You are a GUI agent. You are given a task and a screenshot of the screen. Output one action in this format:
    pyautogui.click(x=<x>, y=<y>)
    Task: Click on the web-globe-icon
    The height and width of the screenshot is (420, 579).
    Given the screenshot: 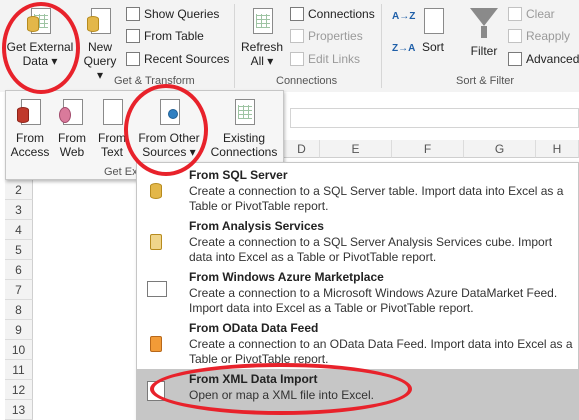 What is the action you would take?
    pyautogui.click(x=72, y=113)
    